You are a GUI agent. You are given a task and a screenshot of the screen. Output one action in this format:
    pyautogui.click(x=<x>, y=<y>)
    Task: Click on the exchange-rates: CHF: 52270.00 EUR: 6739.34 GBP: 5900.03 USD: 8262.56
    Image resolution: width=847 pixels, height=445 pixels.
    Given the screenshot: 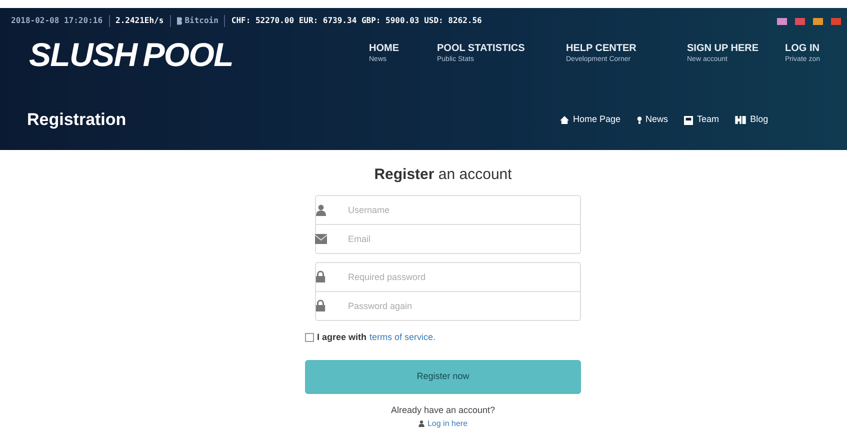 What is the action you would take?
    pyautogui.click(x=356, y=21)
    